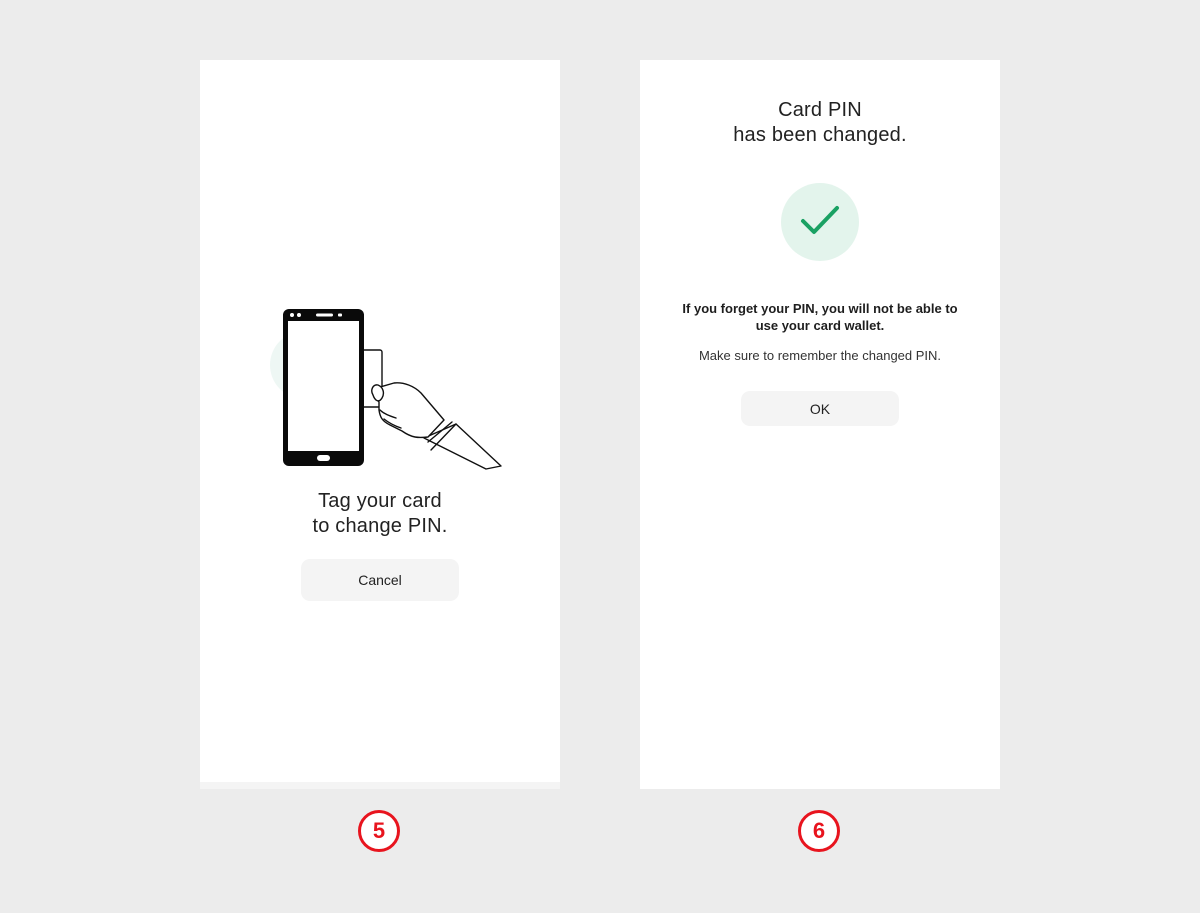 The image size is (1200, 913). I want to click on remember-pin-note: Make sure to remember the changed PIN., so click(820, 355).